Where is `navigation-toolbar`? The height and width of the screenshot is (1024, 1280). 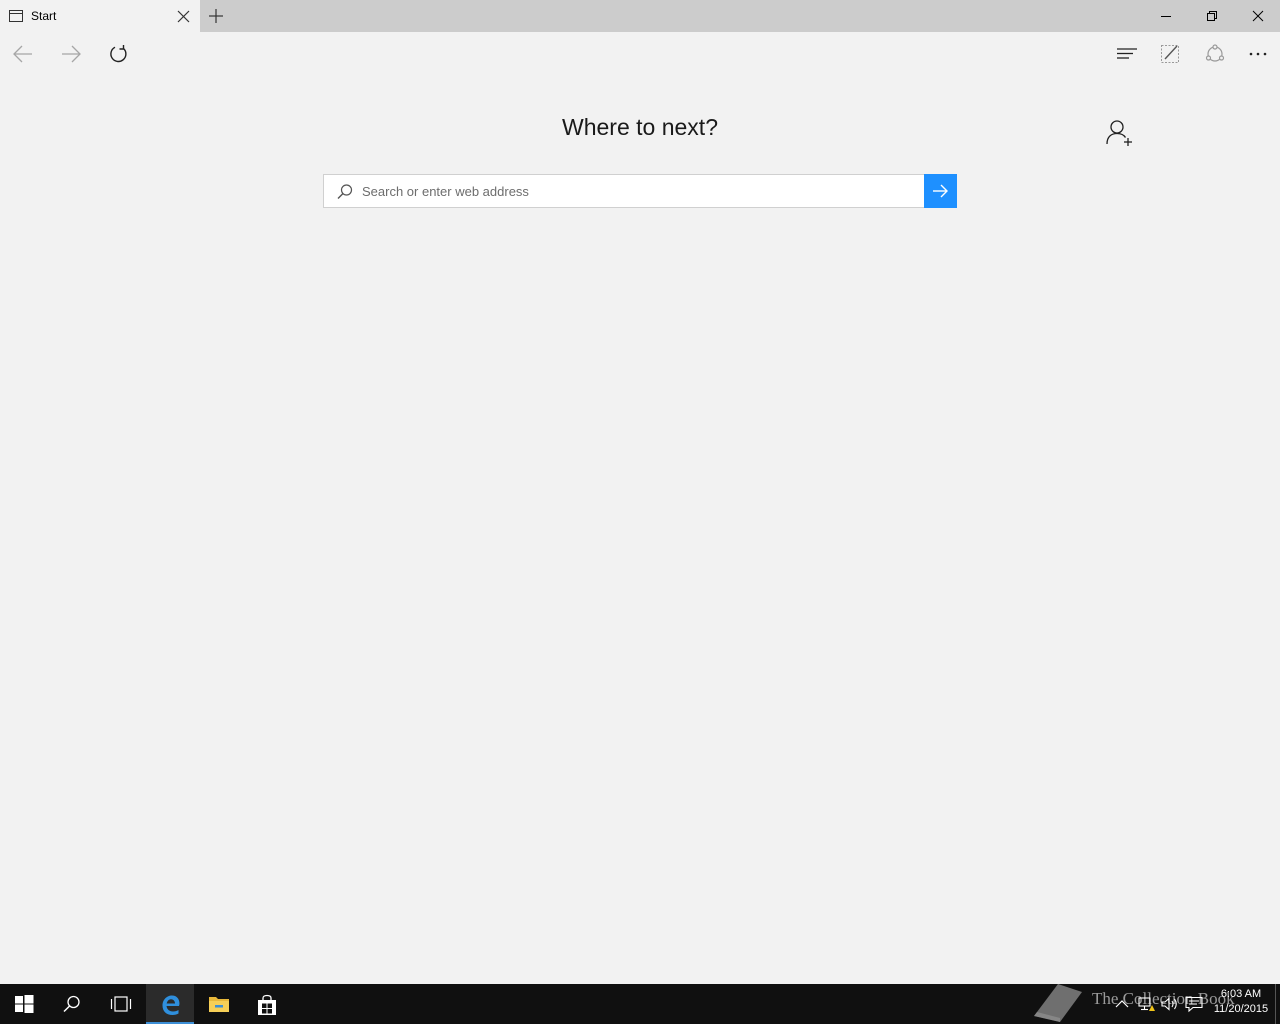
navigation-toolbar is located at coordinates (640, 54).